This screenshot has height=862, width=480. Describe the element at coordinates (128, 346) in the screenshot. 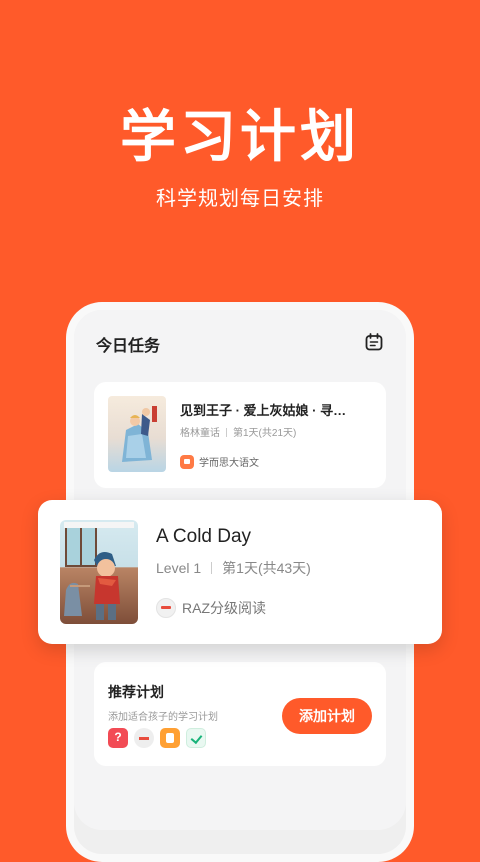

I see `today-tasks-title: 今日任务` at that location.